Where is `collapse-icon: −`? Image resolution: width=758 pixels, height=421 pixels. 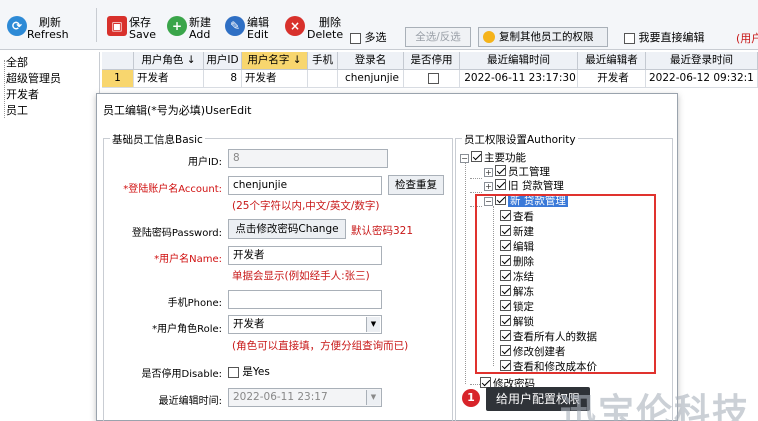 collapse-icon: − is located at coordinates (464, 158).